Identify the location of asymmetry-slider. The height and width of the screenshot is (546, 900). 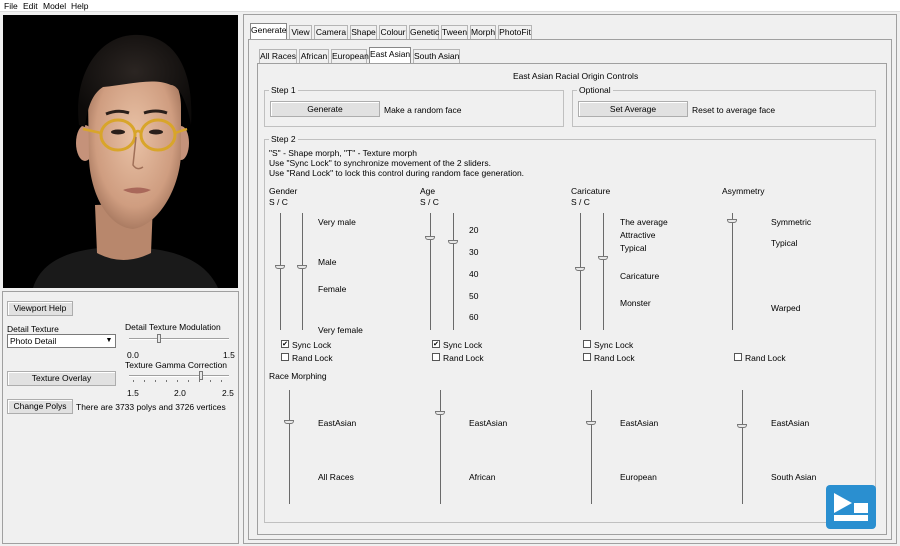
(732, 271).